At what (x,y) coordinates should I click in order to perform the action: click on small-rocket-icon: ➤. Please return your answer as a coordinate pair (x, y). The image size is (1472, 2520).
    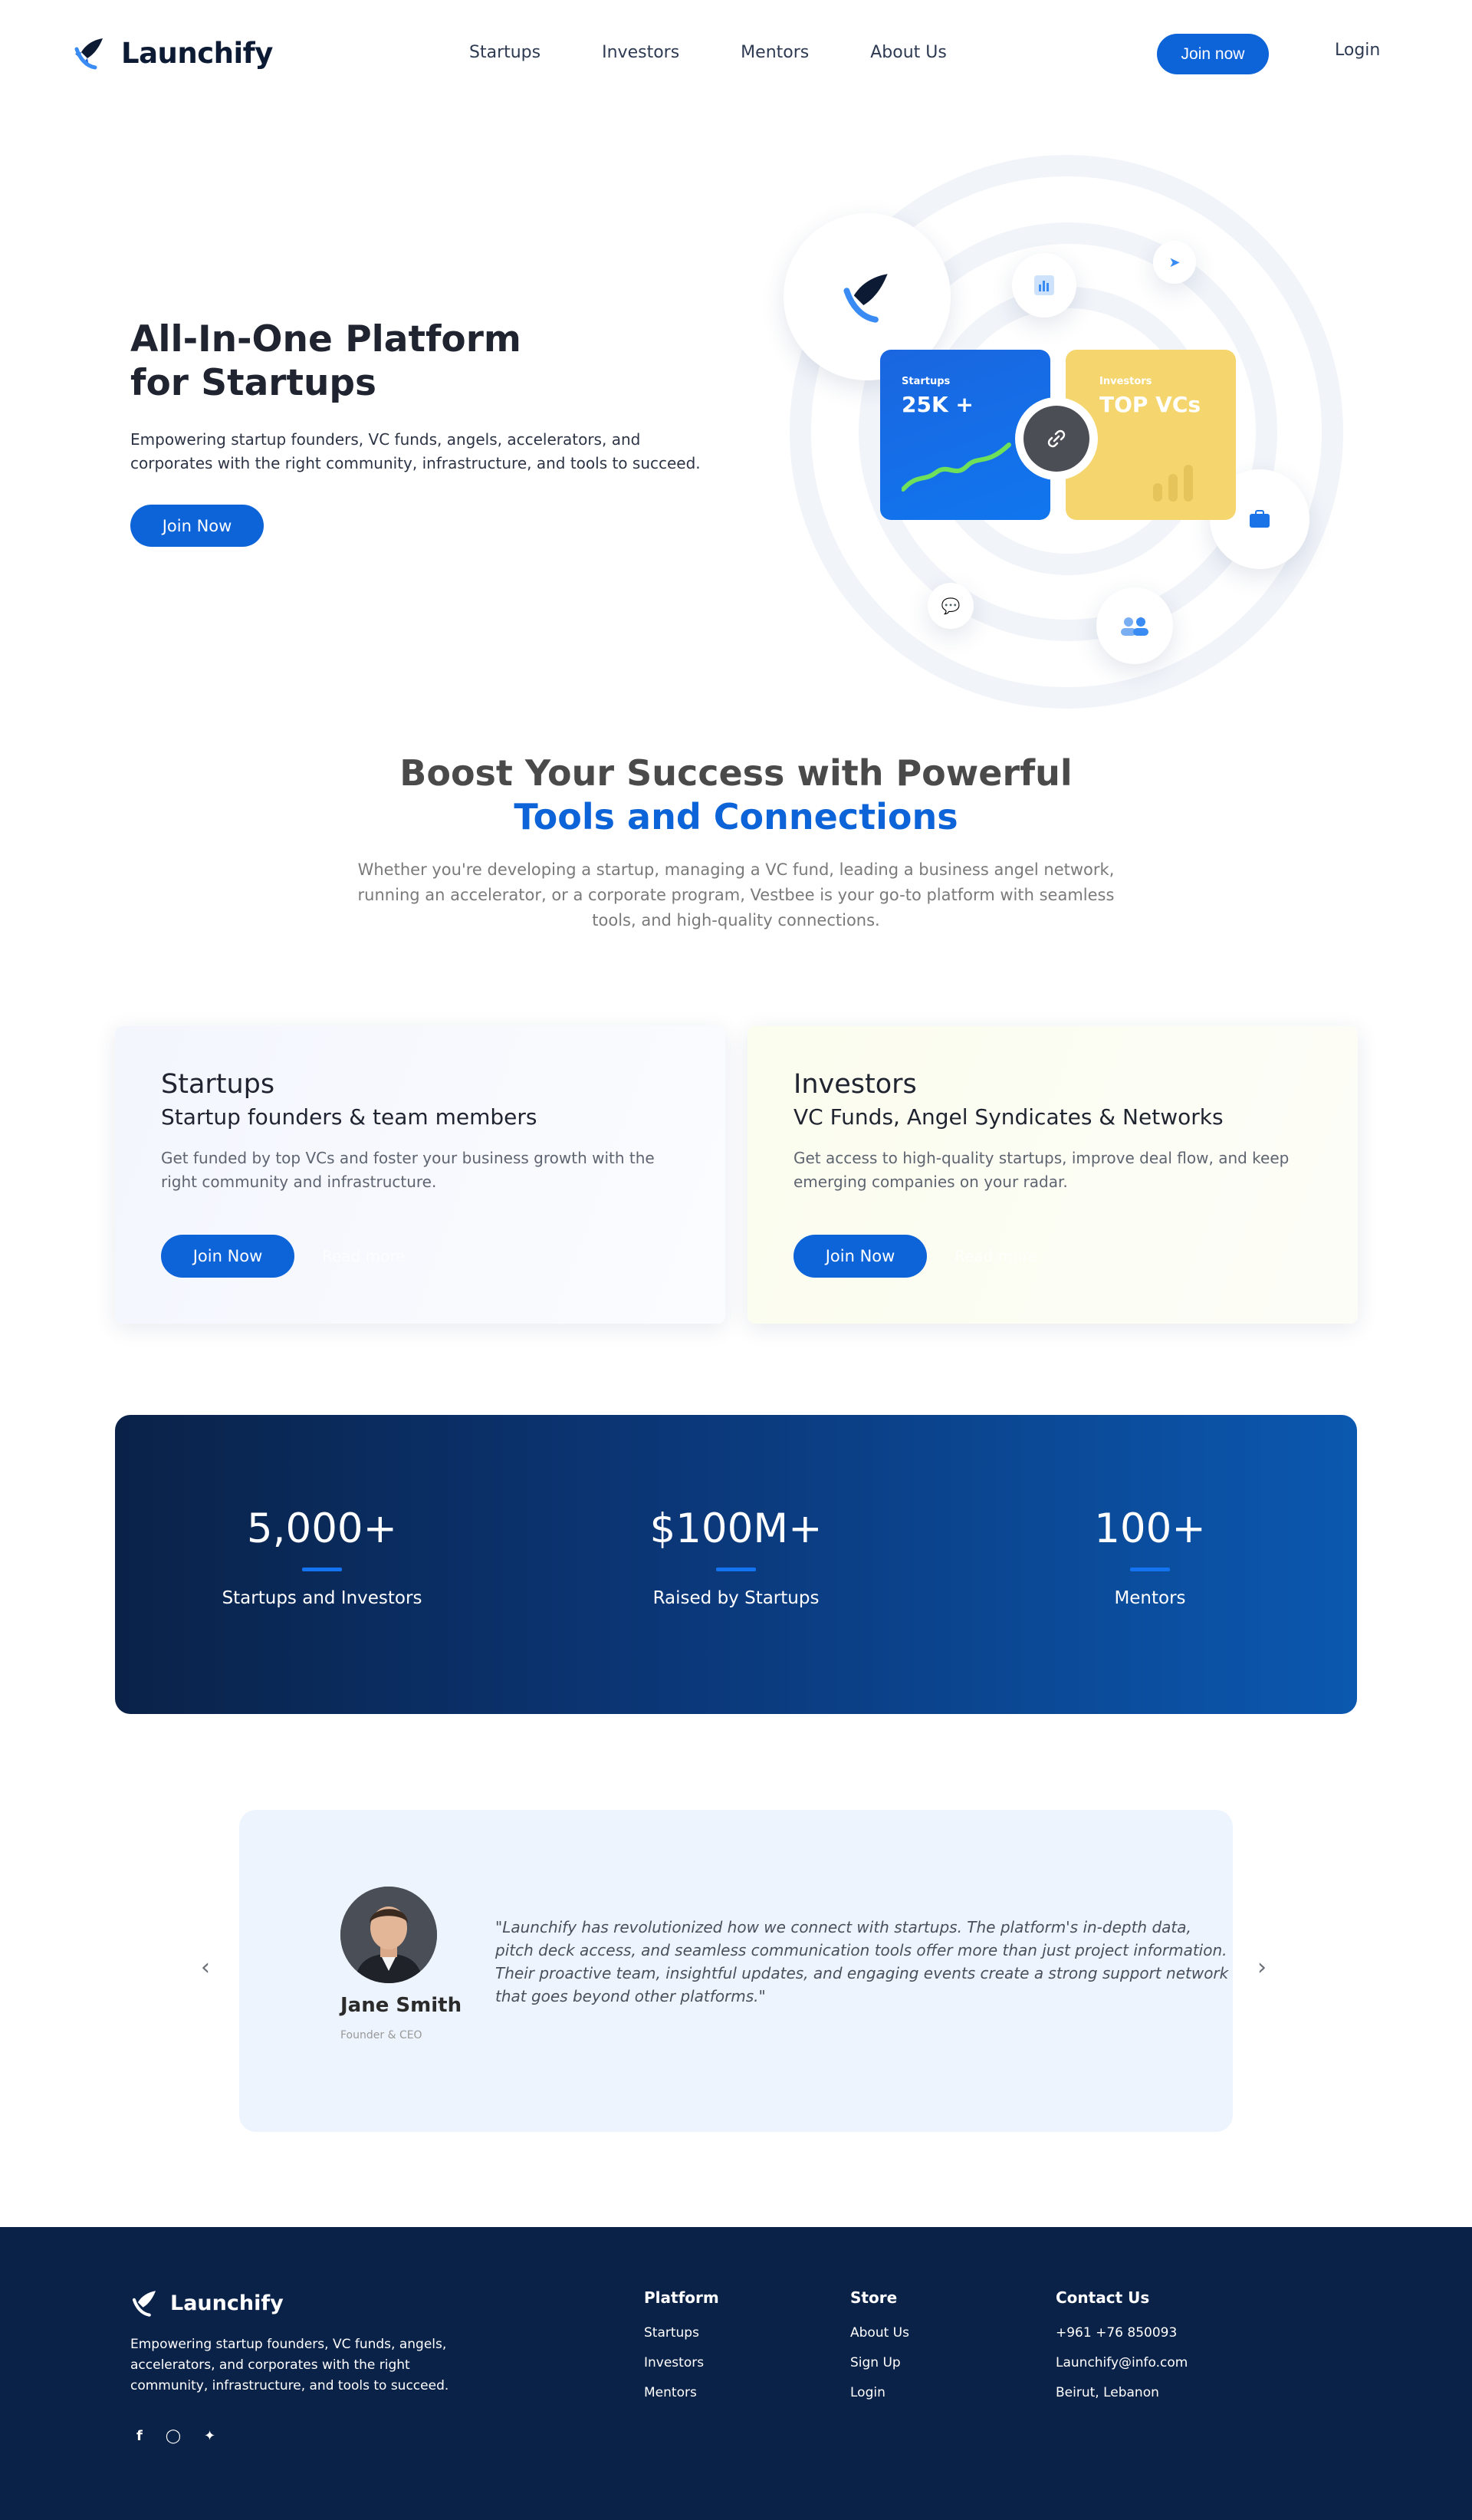
    Looking at the image, I should click on (1175, 262).